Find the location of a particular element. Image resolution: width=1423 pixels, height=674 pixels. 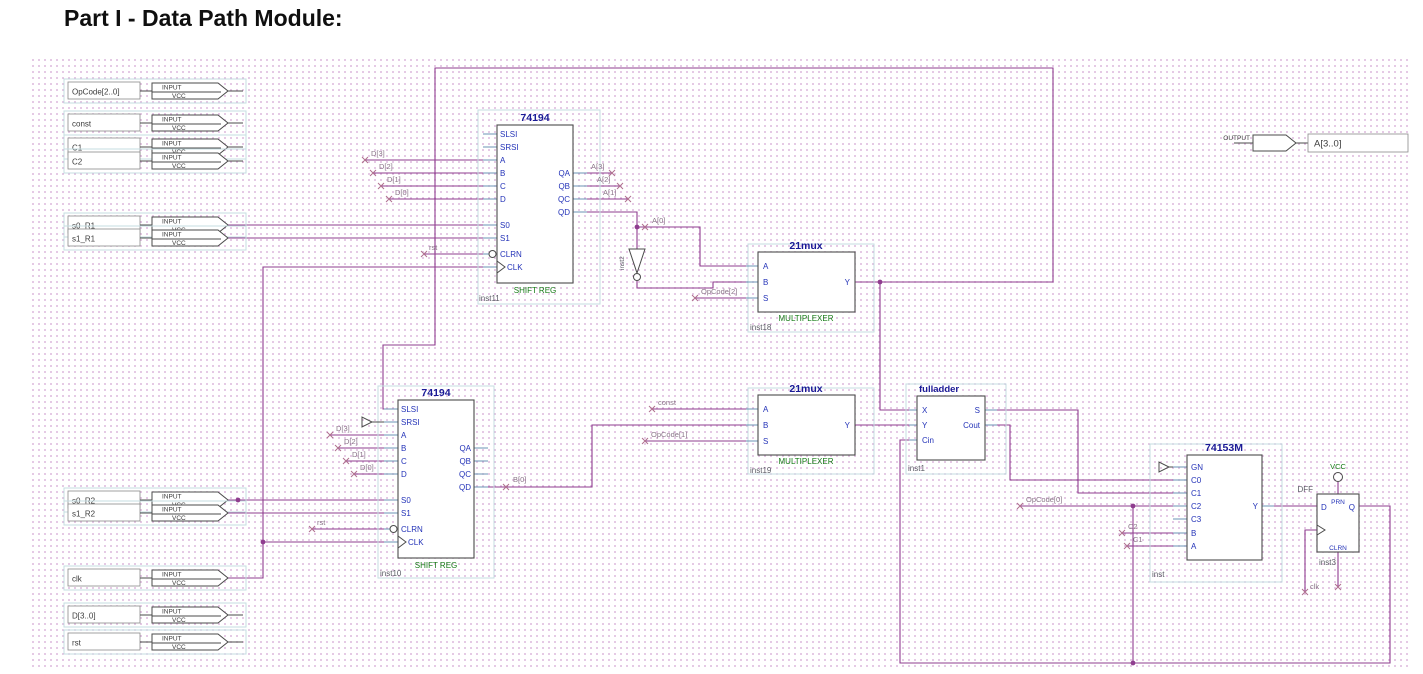

pin-name: rst is located at coordinates (77, 643).